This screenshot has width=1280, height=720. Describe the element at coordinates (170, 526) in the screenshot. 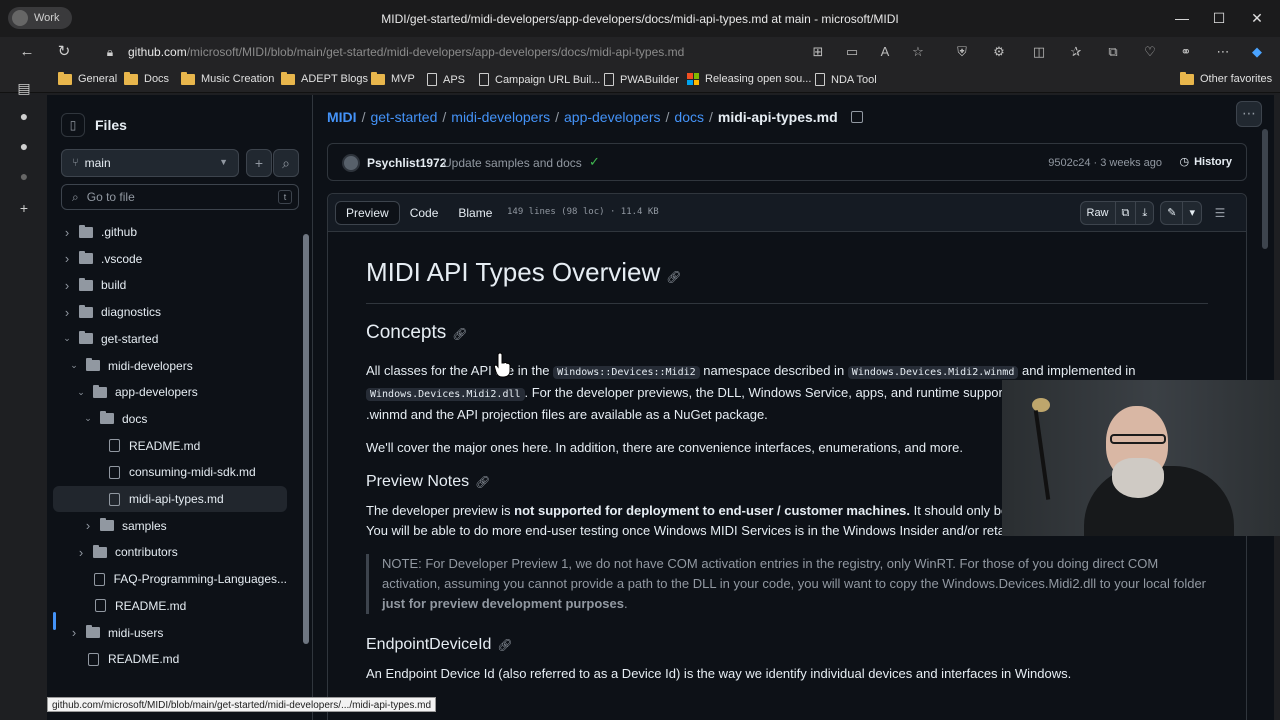

I see `tree-folder: › samples` at that location.